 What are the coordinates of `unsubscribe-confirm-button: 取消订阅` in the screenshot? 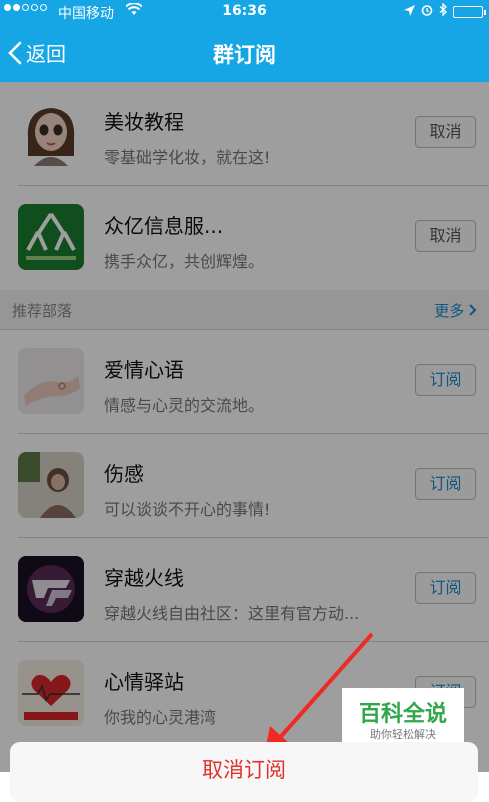 It's located at (244, 769).